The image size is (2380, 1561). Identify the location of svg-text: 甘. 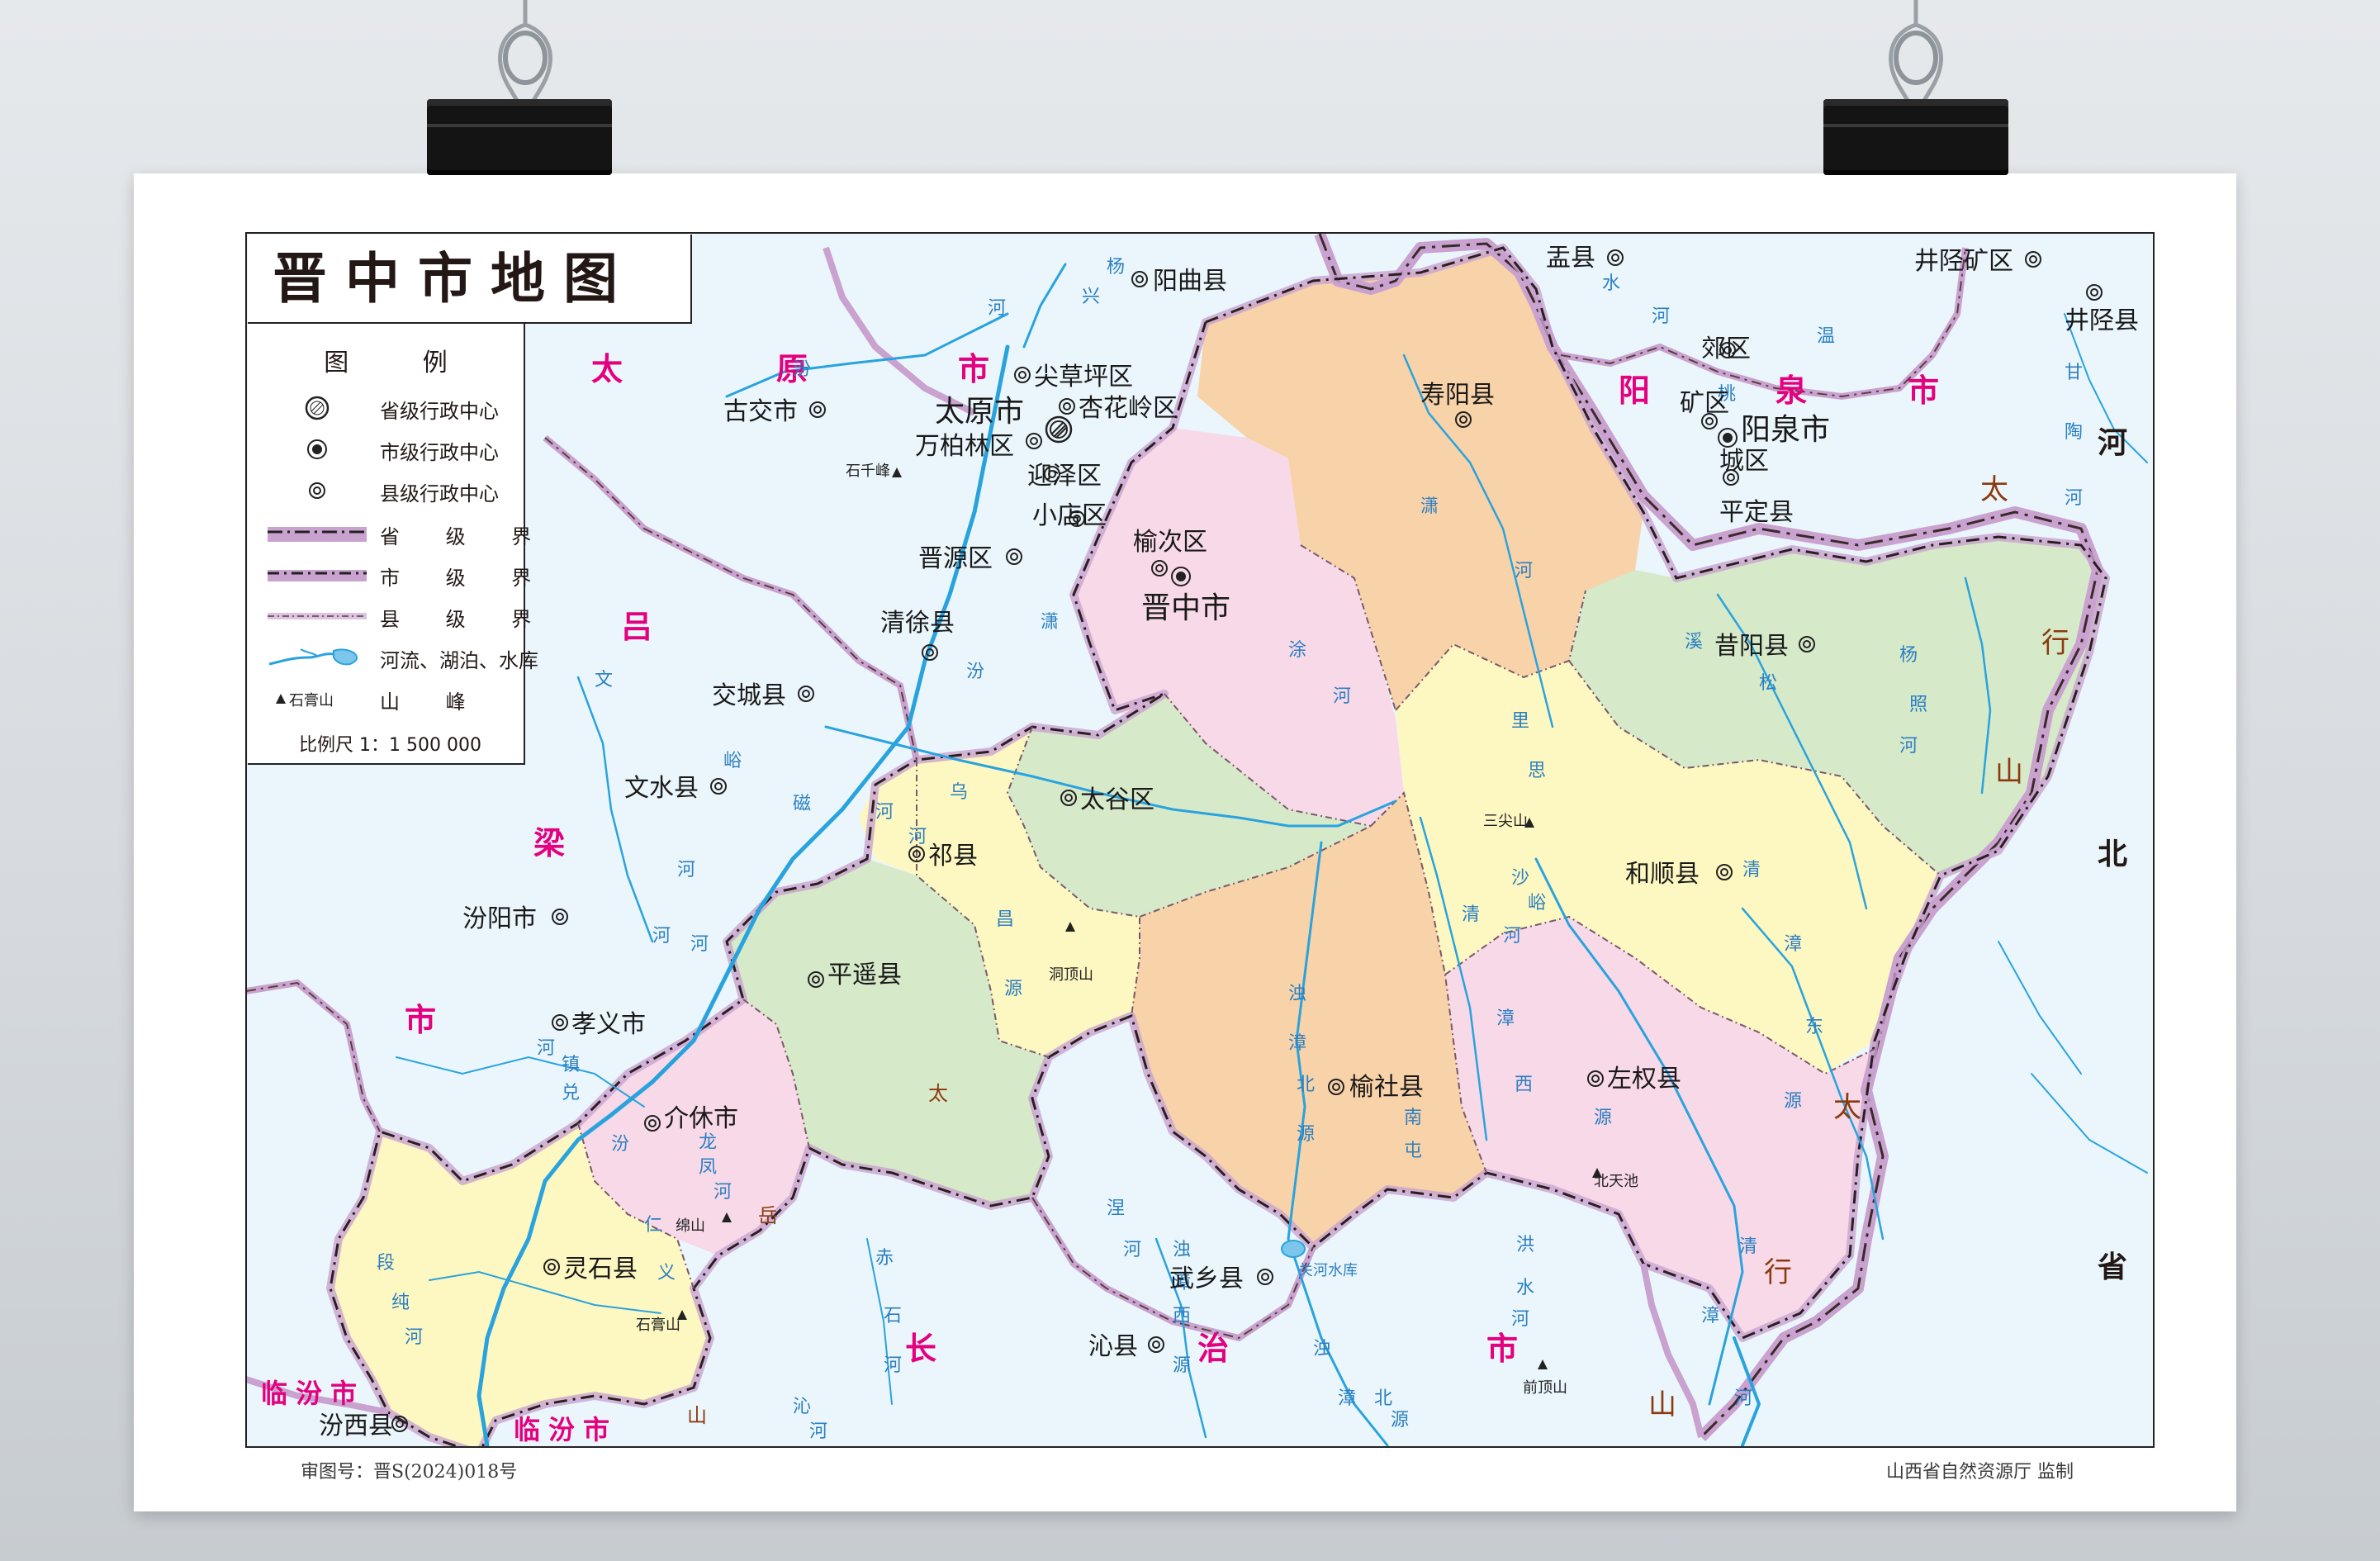
(2074, 373).